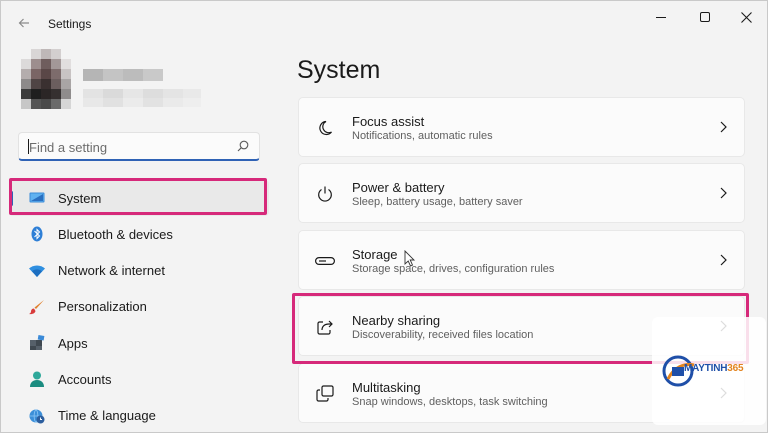 The width and height of the screenshot is (768, 433). What do you see at coordinates (37, 198) in the screenshot?
I see `system-icon` at bounding box center [37, 198].